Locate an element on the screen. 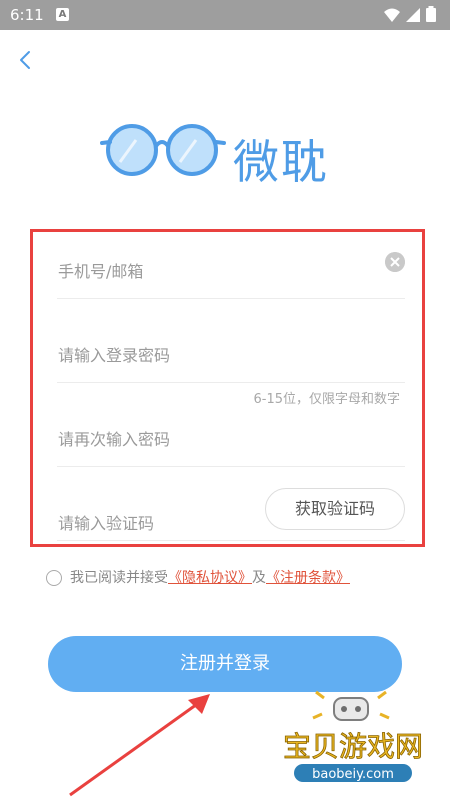 This screenshot has width=450, height=800. status-time: 6:11 is located at coordinates (27, 15).